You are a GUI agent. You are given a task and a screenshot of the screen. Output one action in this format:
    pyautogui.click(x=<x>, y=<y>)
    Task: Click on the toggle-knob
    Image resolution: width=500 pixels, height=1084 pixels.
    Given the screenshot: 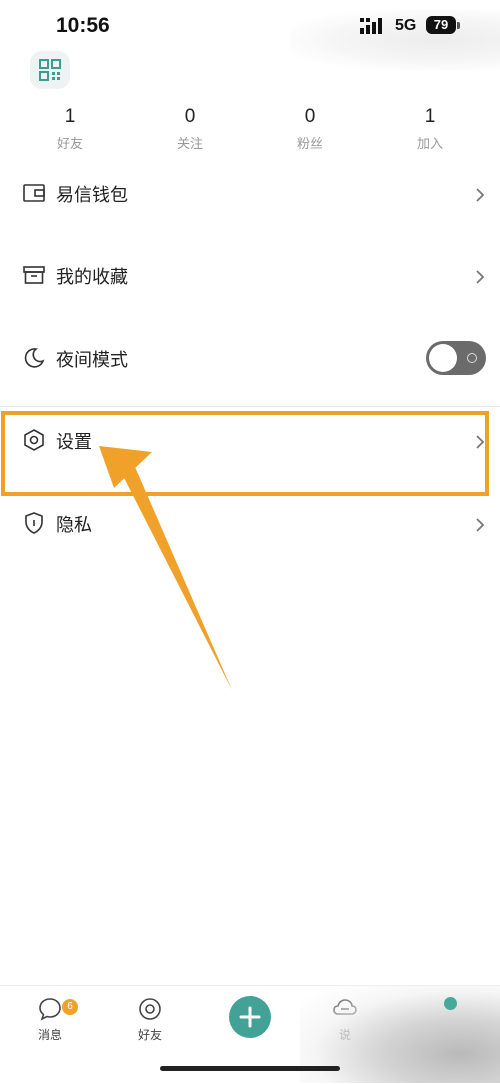 What is the action you would take?
    pyautogui.click(x=443, y=358)
    